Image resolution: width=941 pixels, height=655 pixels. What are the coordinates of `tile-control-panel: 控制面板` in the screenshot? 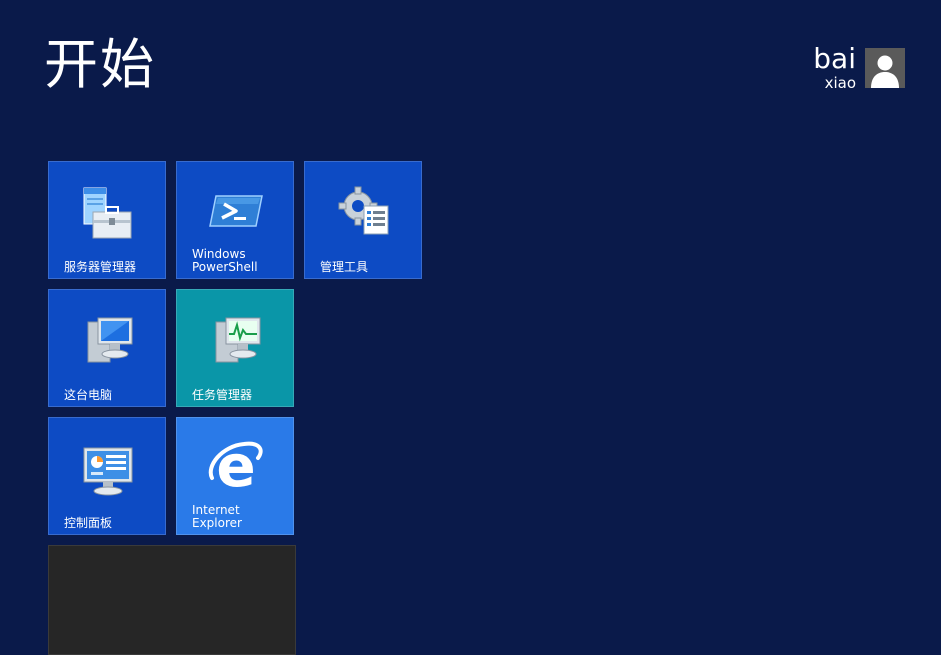 It's located at (107, 476).